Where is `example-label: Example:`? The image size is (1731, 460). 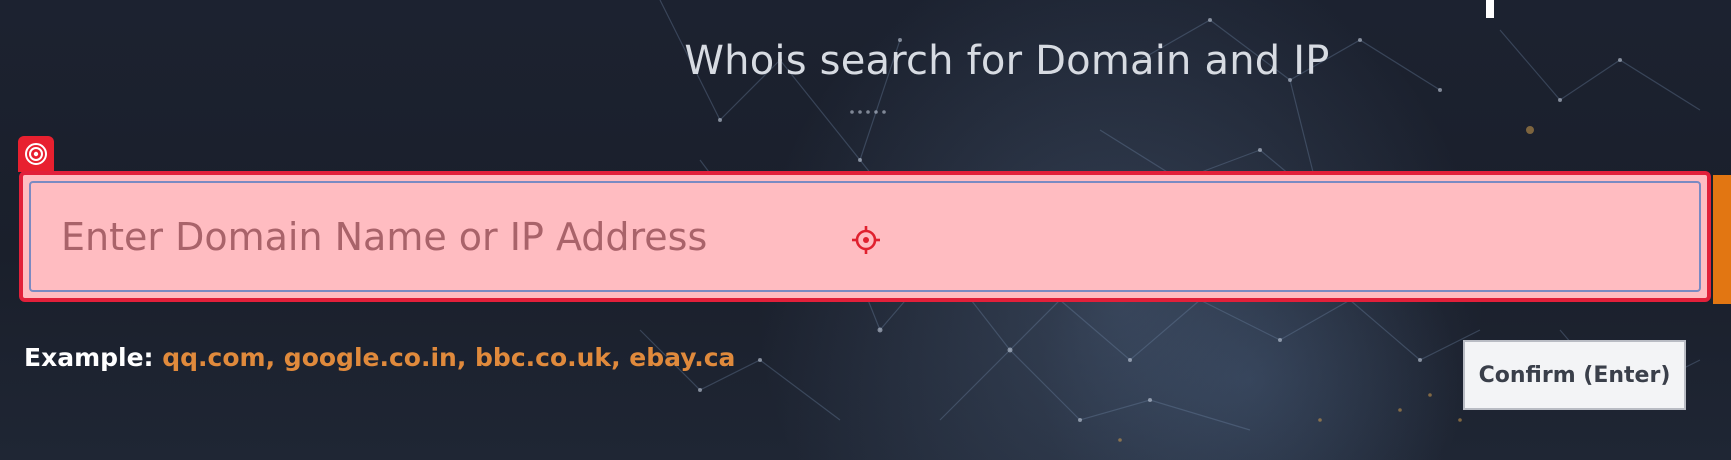
example-label: Example: is located at coordinates (93, 357).